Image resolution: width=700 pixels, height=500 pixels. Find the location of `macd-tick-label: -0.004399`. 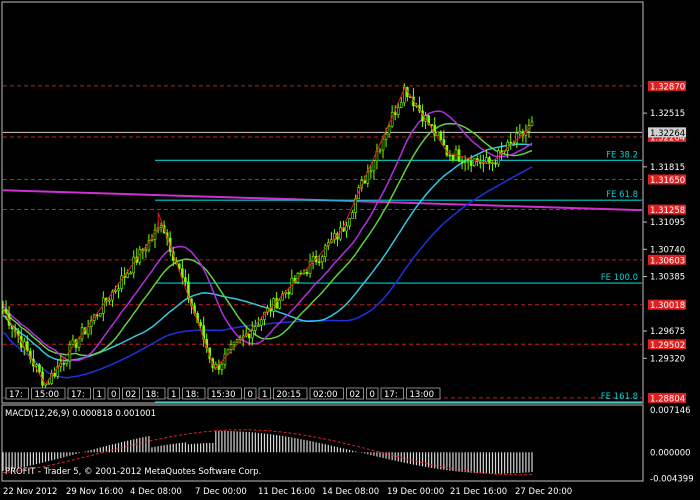

macd-tick-label: -0.004399 is located at coordinates (672, 479).